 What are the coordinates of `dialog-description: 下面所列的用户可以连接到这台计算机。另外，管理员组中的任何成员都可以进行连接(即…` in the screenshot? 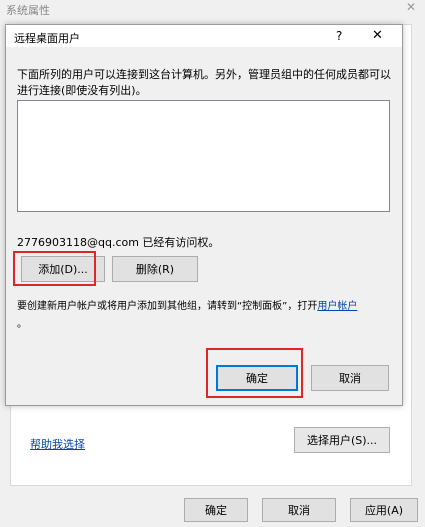 It's located at (204, 82).